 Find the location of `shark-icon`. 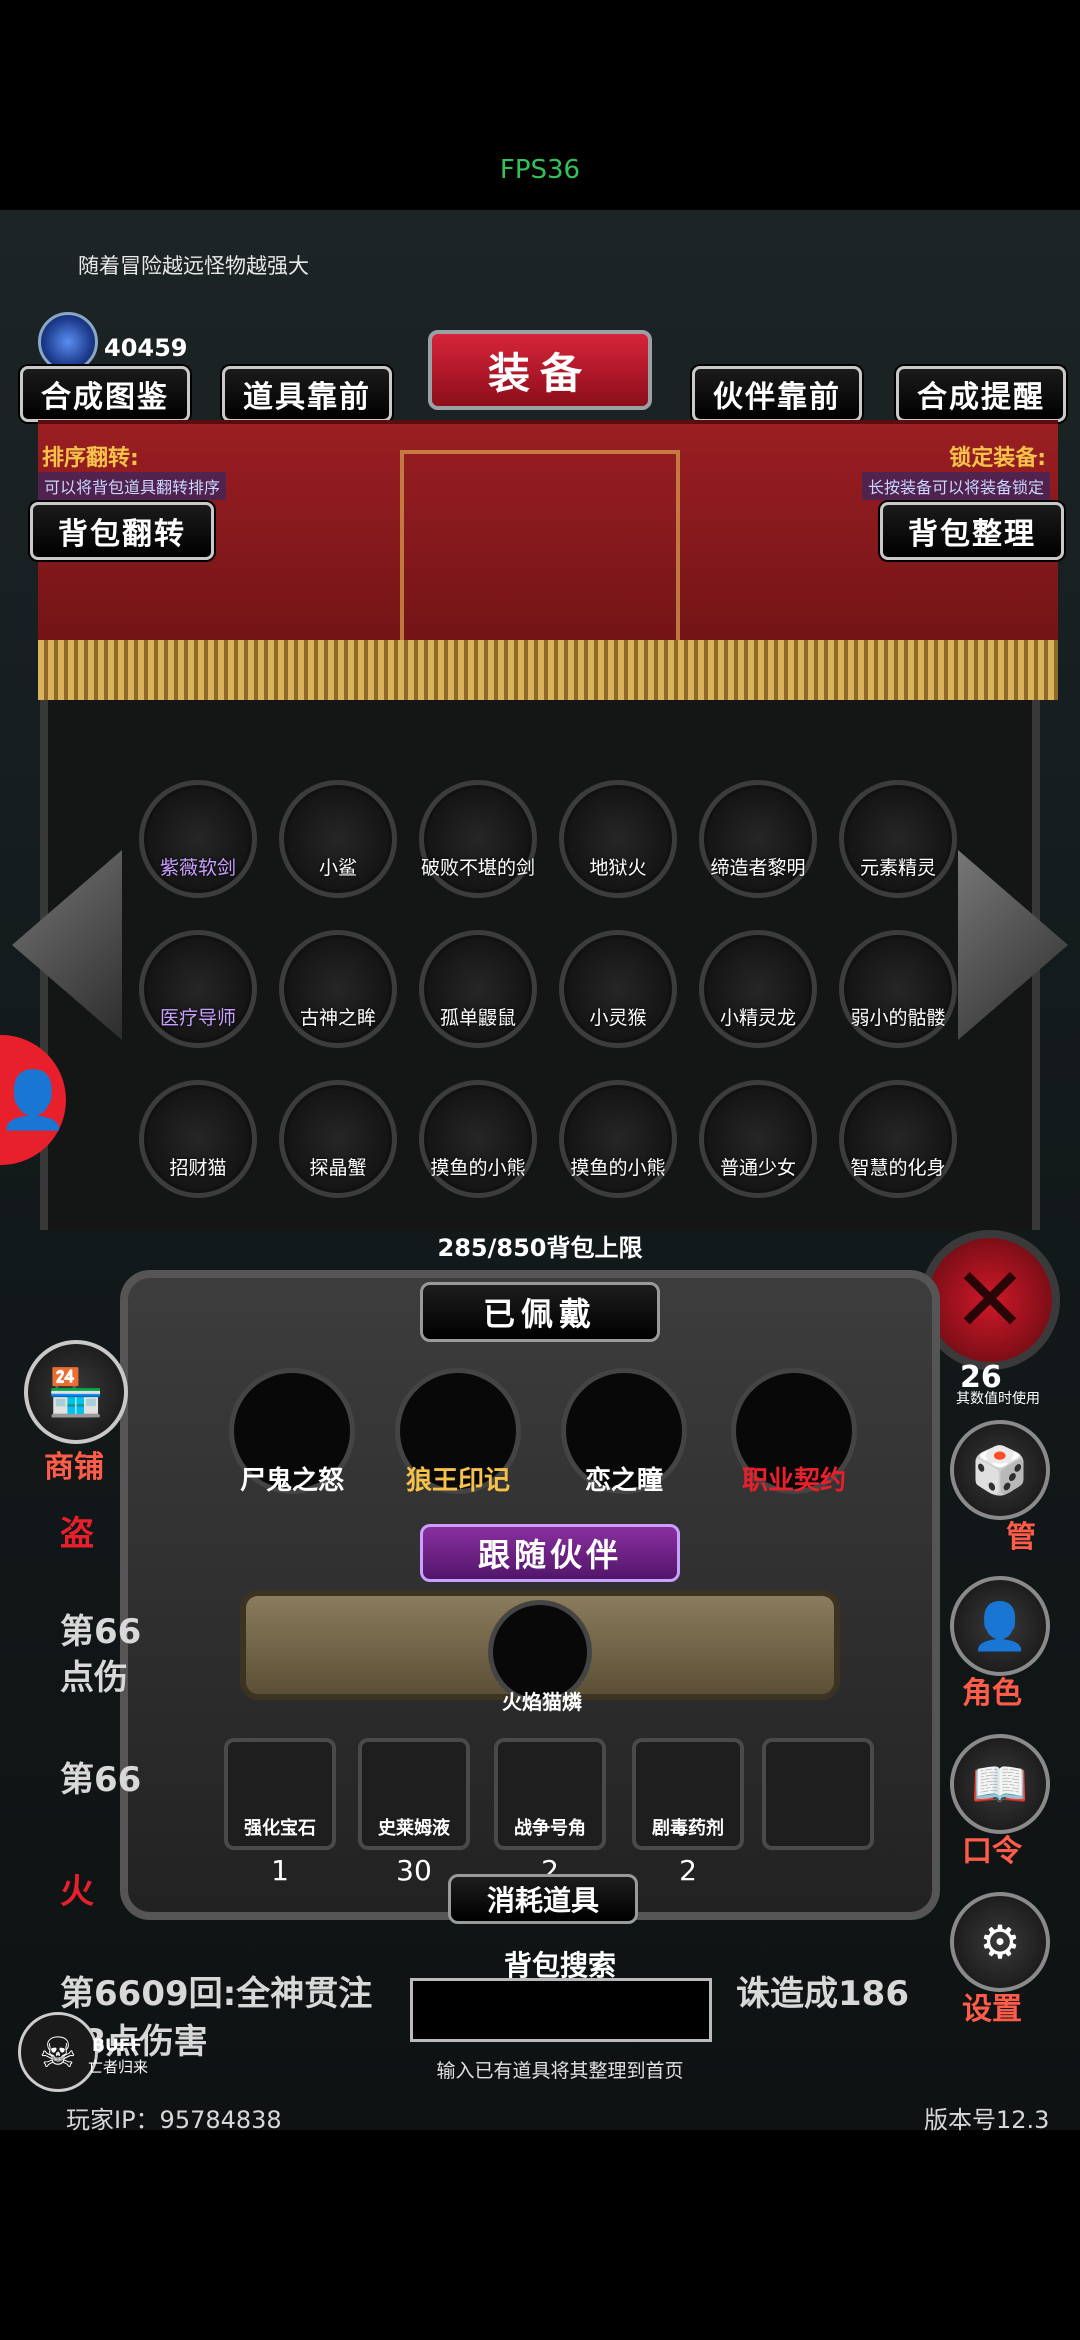

shark-icon is located at coordinates (338, 839).